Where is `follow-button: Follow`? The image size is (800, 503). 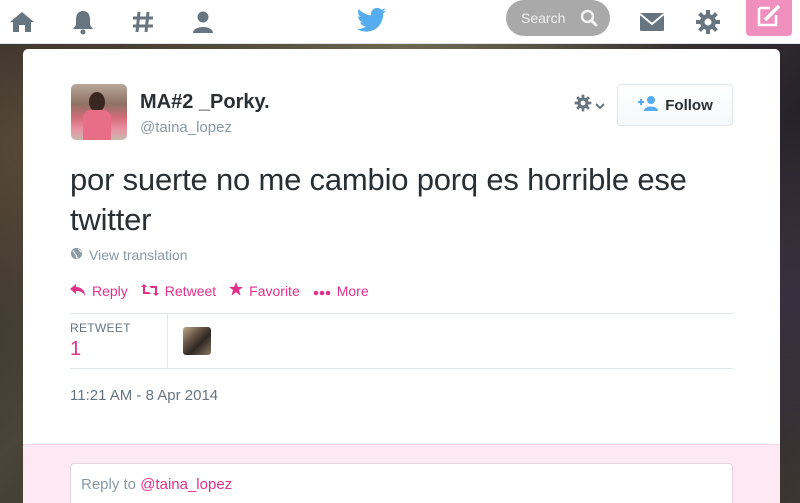 follow-button: Follow is located at coordinates (675, 105).